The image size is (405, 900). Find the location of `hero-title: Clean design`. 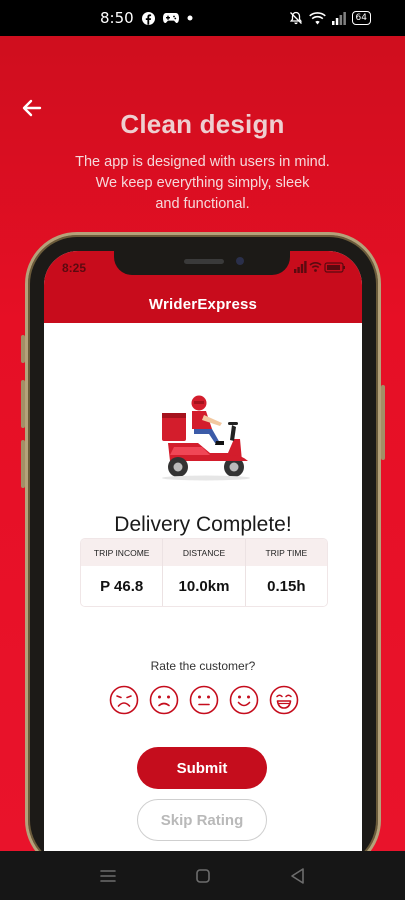

hero-title: Clean design is located at coordinates (202, 124).